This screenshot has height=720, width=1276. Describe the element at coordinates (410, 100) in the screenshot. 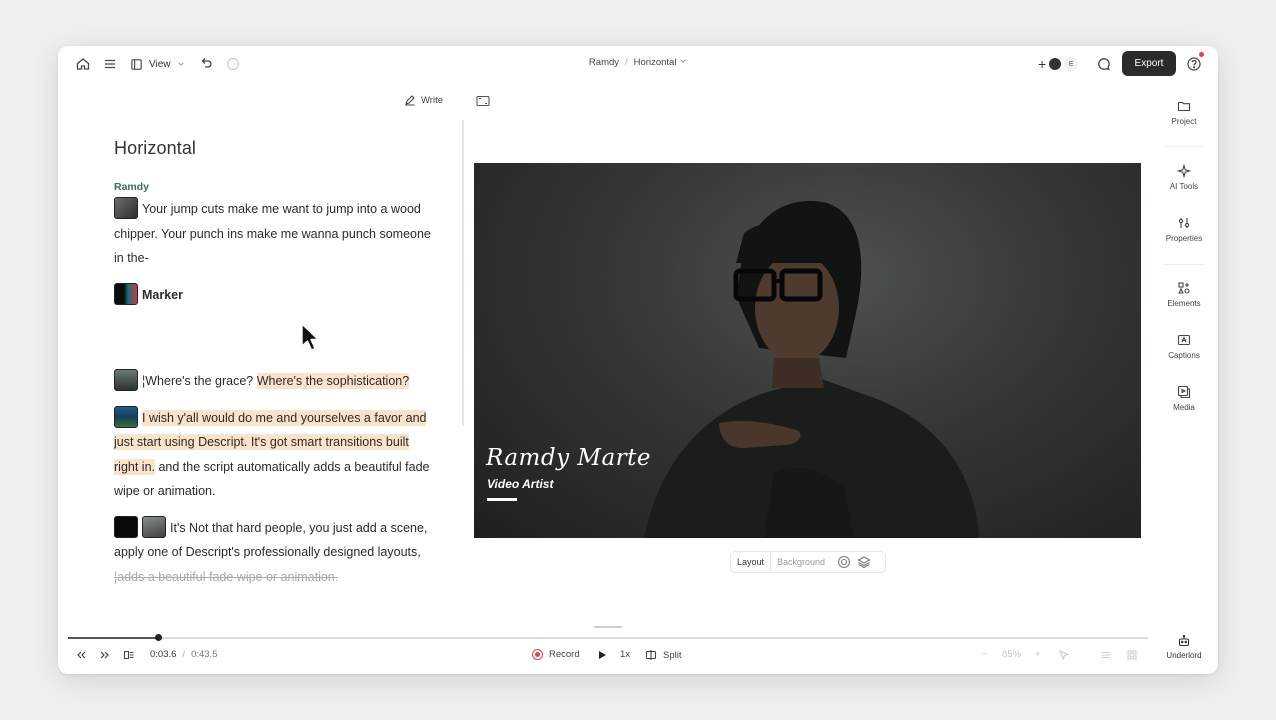

I see `pen-icon` at that location.